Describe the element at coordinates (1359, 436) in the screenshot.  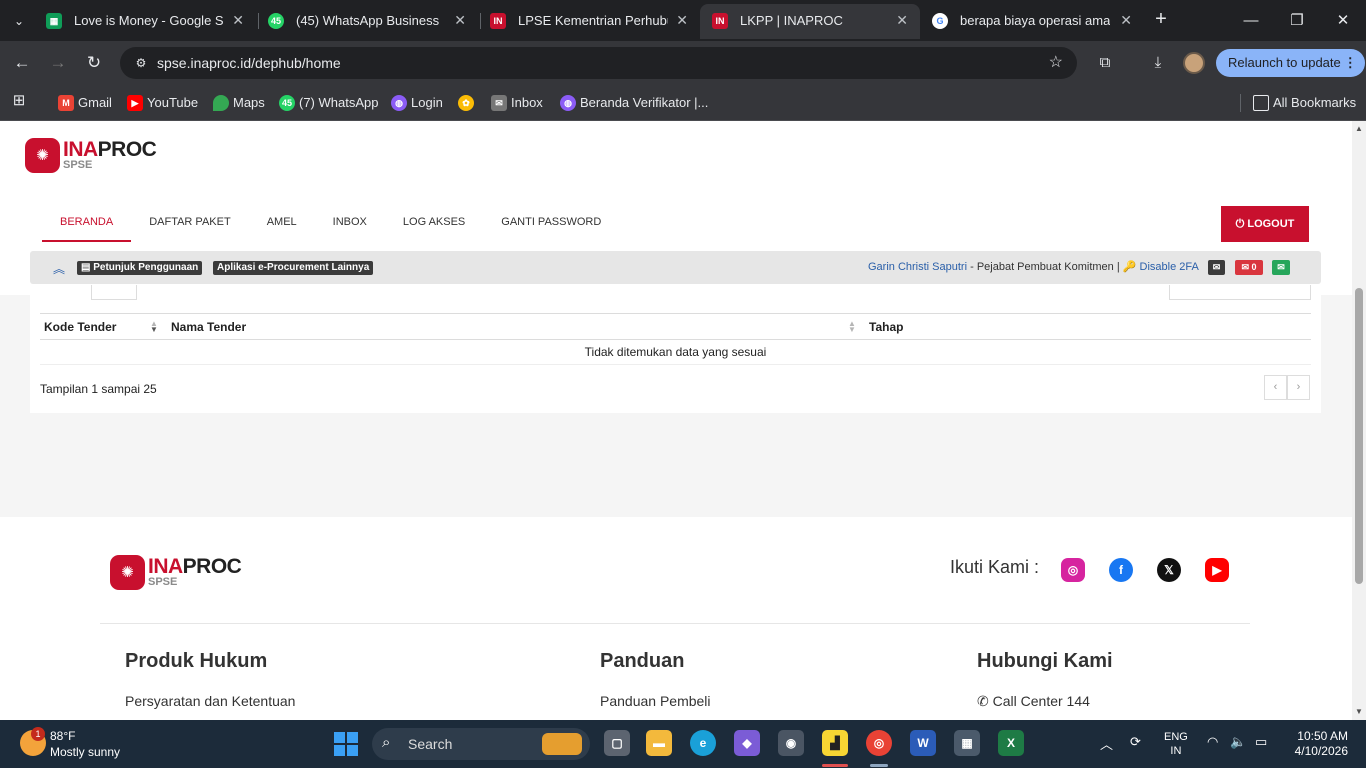
I see `scrollbar-thumb` at that location.